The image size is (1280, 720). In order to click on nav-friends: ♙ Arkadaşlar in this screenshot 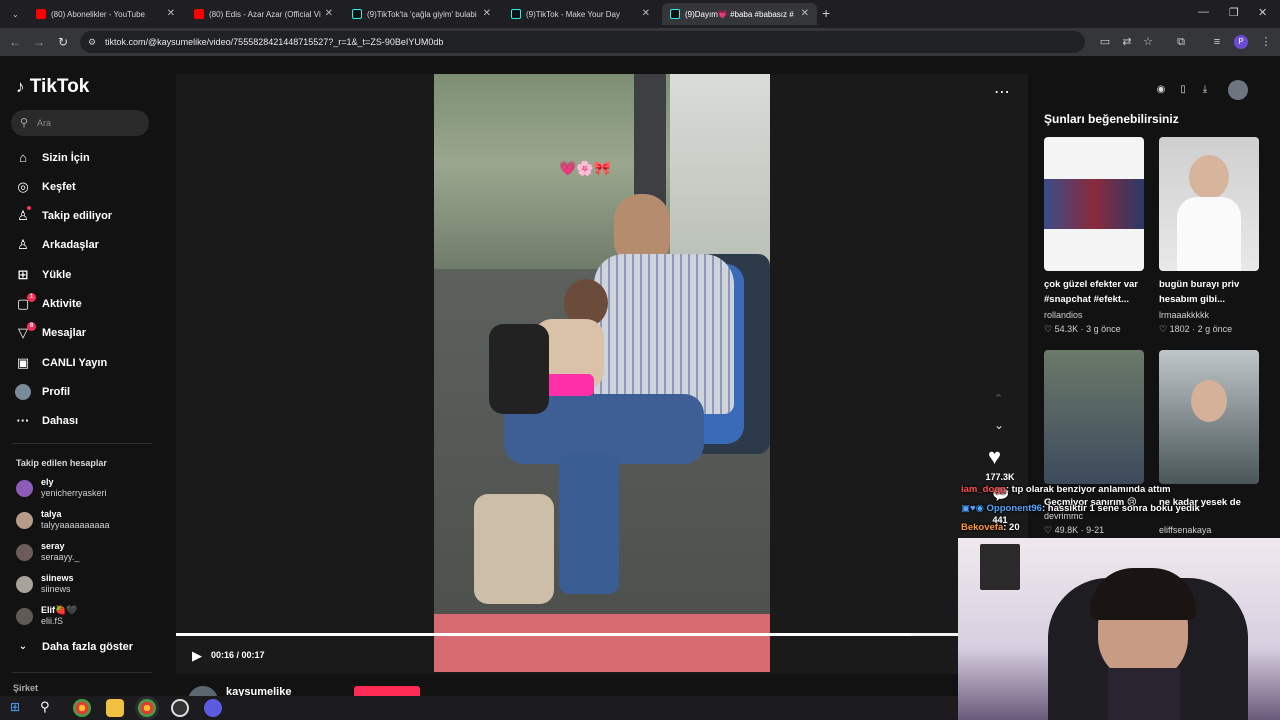, I will do `click(57, 245)`.